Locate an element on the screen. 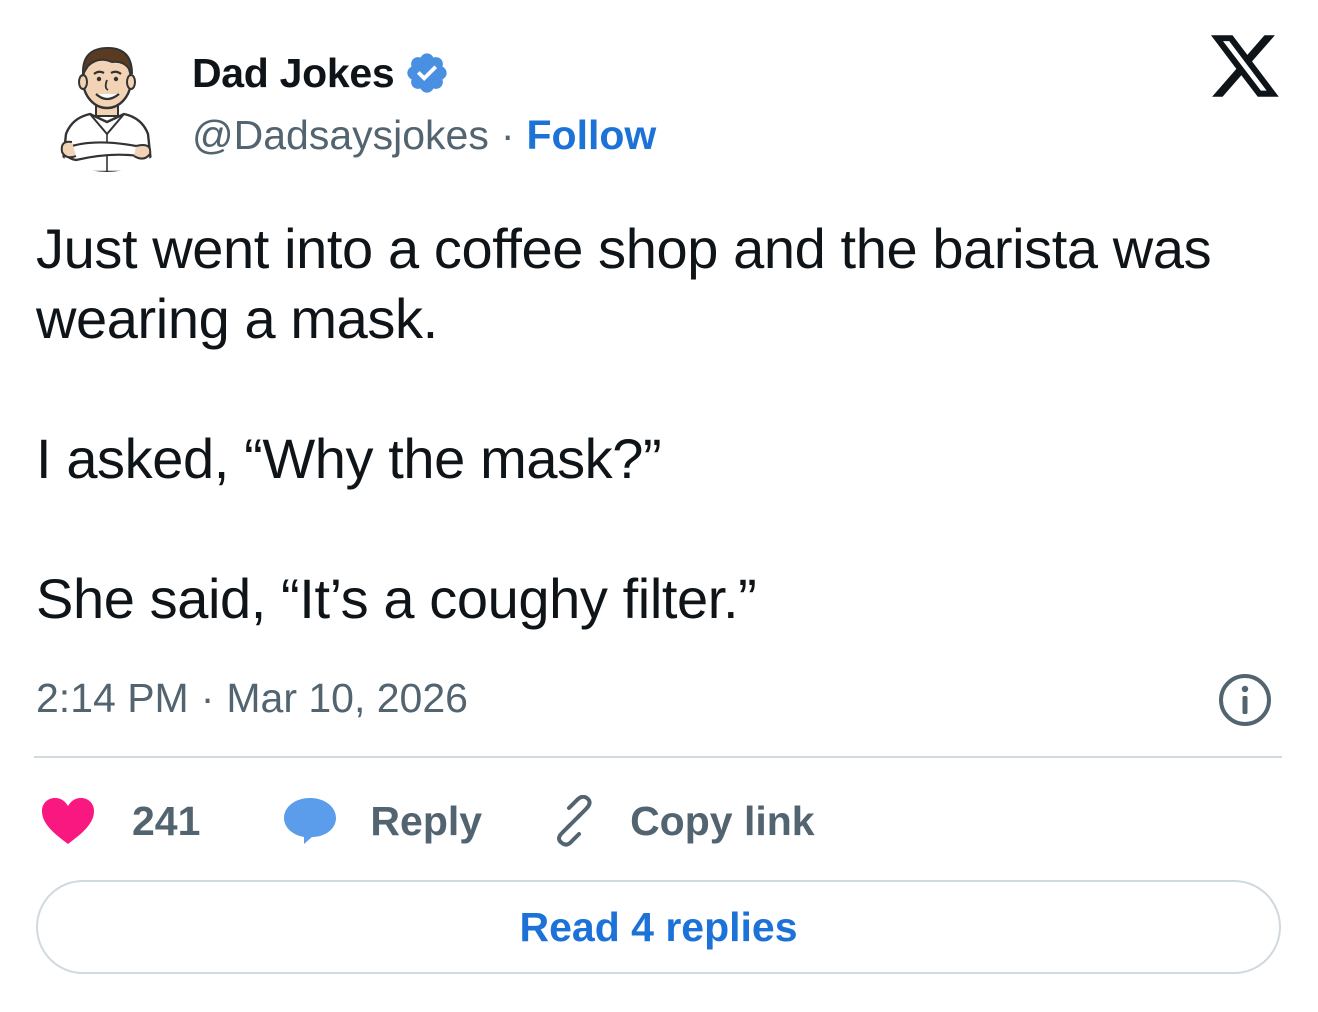 The height and width of the screenshot is (1012, 1318). info-icon is located at coordinates (1245, 700).